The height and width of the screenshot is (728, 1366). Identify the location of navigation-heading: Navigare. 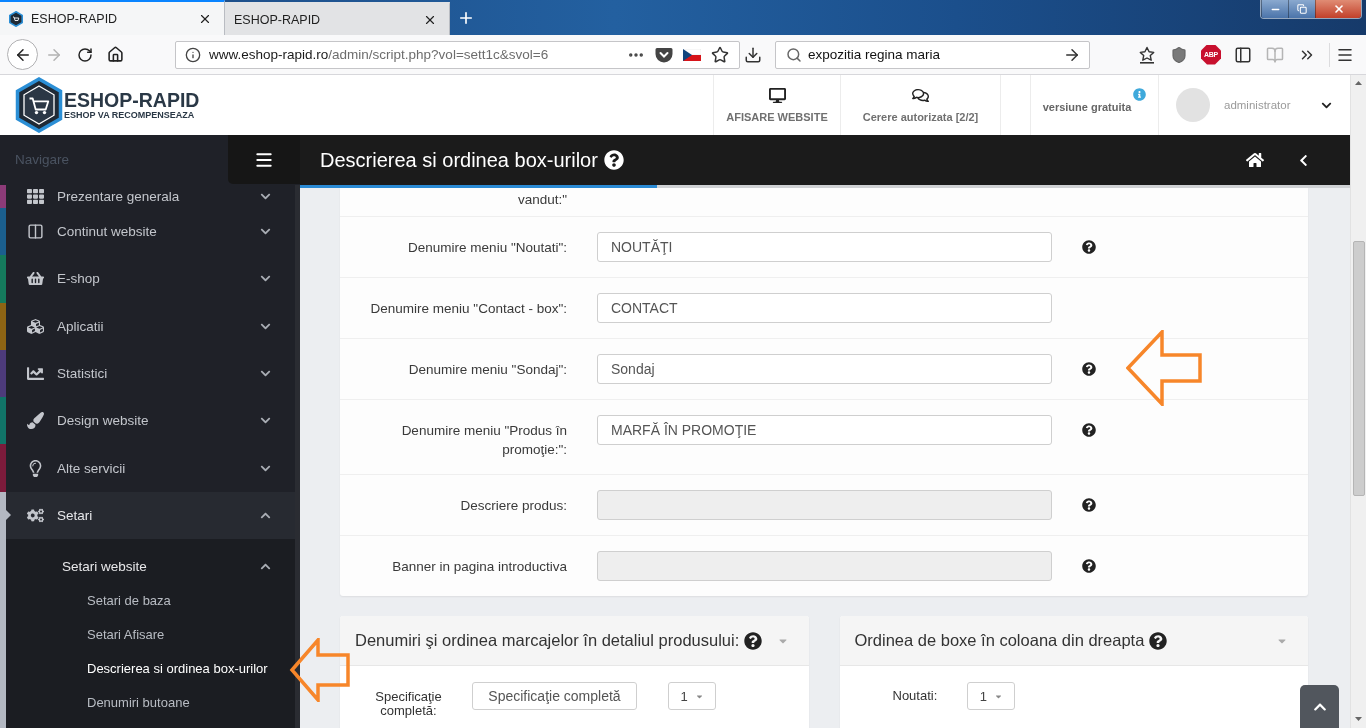
(42, 160).